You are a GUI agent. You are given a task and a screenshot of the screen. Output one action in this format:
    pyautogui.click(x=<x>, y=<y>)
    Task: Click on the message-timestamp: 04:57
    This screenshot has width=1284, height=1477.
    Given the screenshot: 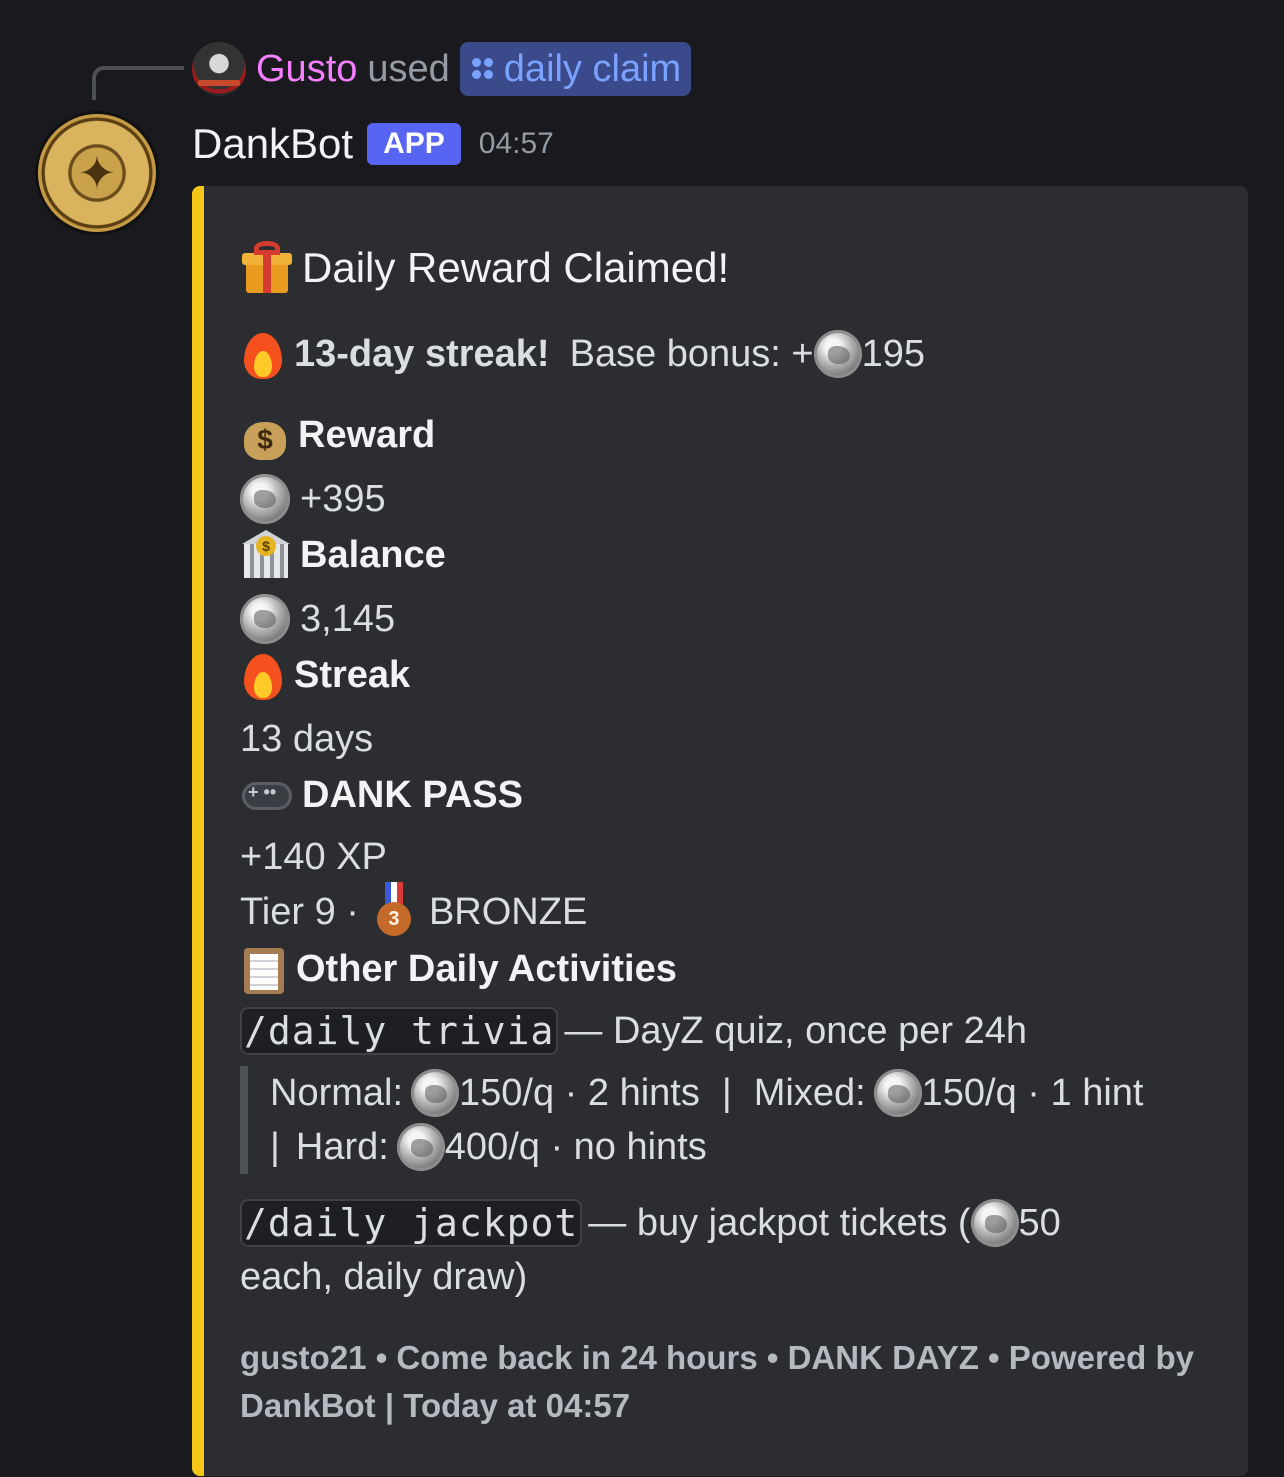 What is the action you would take?
    pyautogui.click(x=516, y=144)
    